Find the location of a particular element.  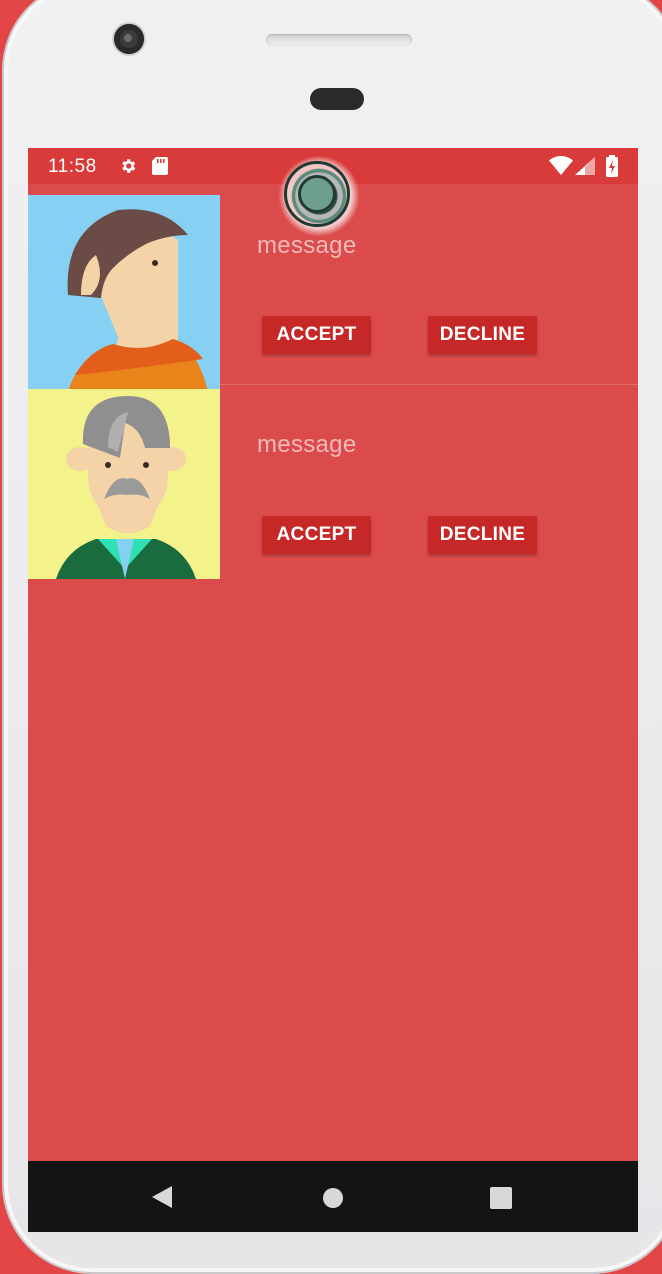

back-icon is located at coordinates (162, 1199).